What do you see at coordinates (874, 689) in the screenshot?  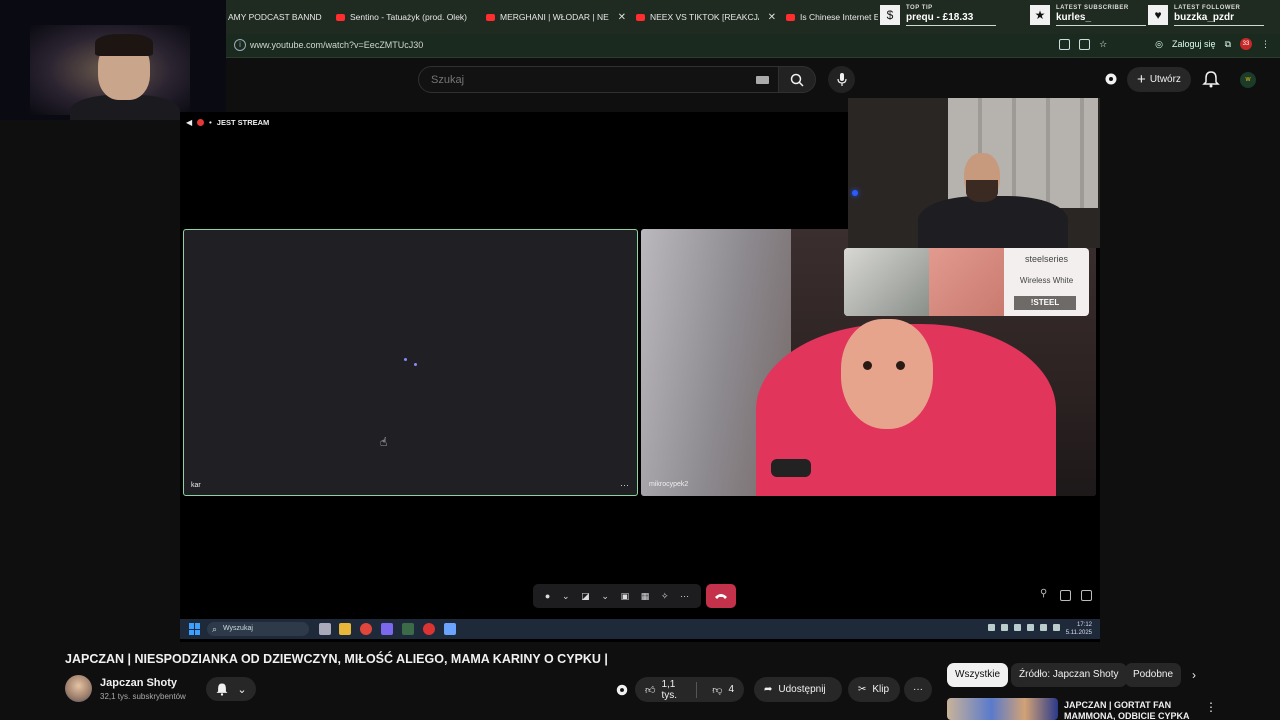 I see `clip-button: ✂ Klip` at bounding box center [874, 689].